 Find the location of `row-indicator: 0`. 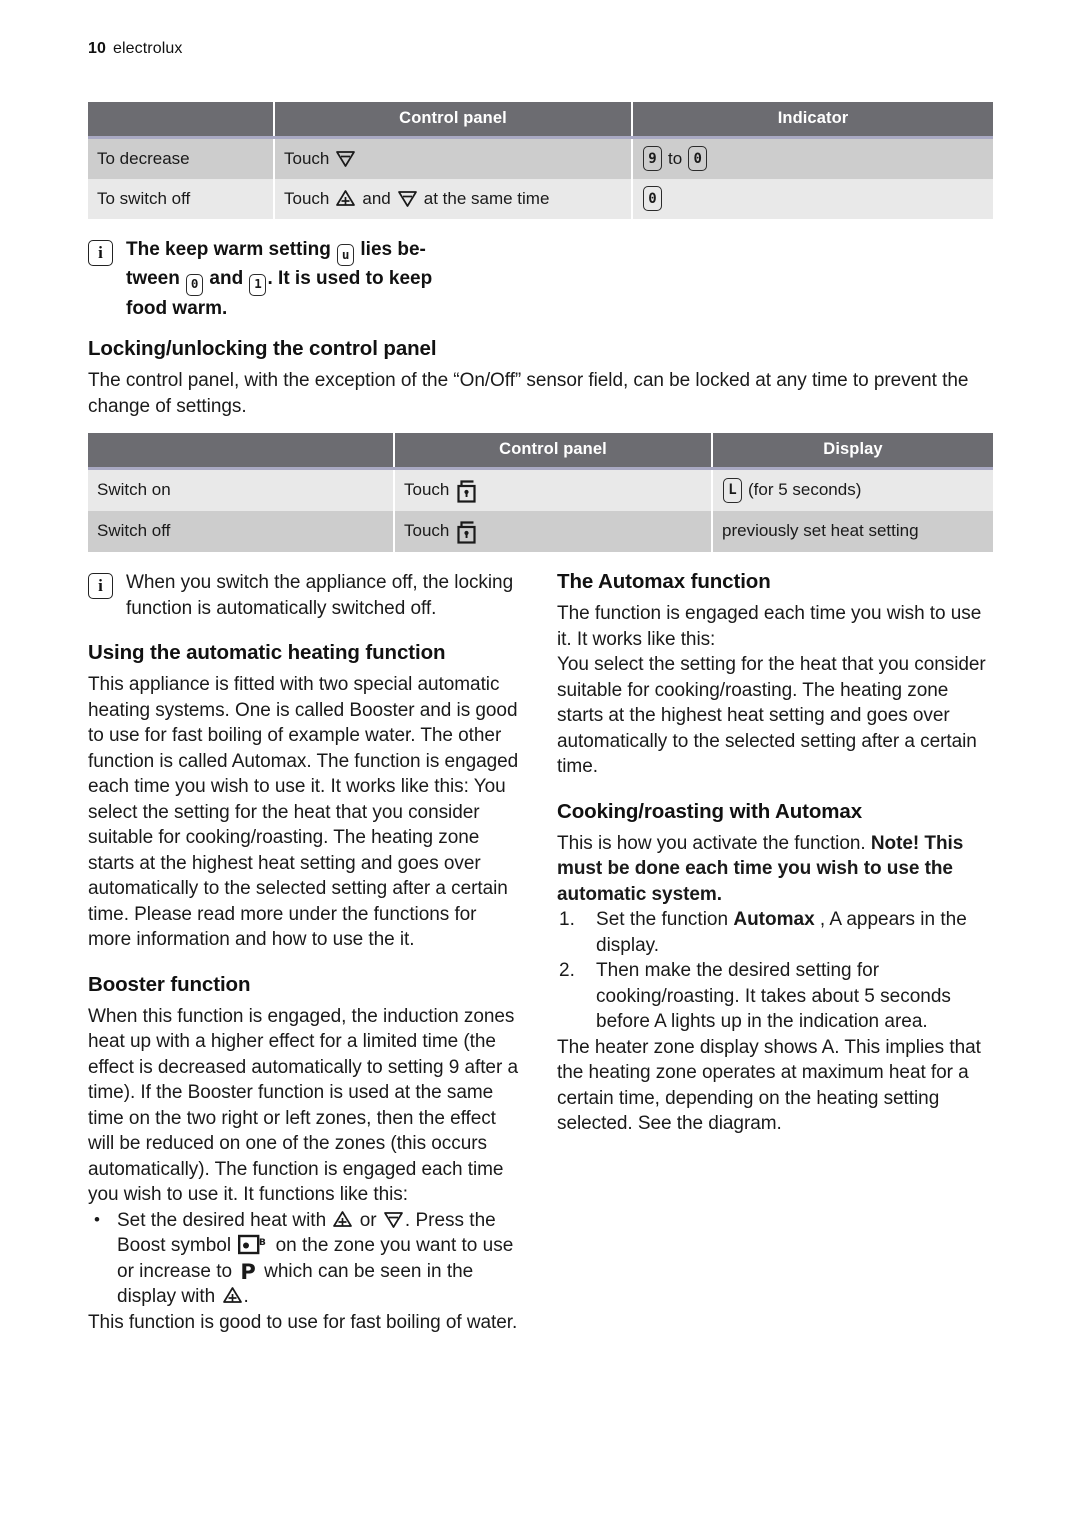

row-indicator: 0 is located at coordinates (812, 199).